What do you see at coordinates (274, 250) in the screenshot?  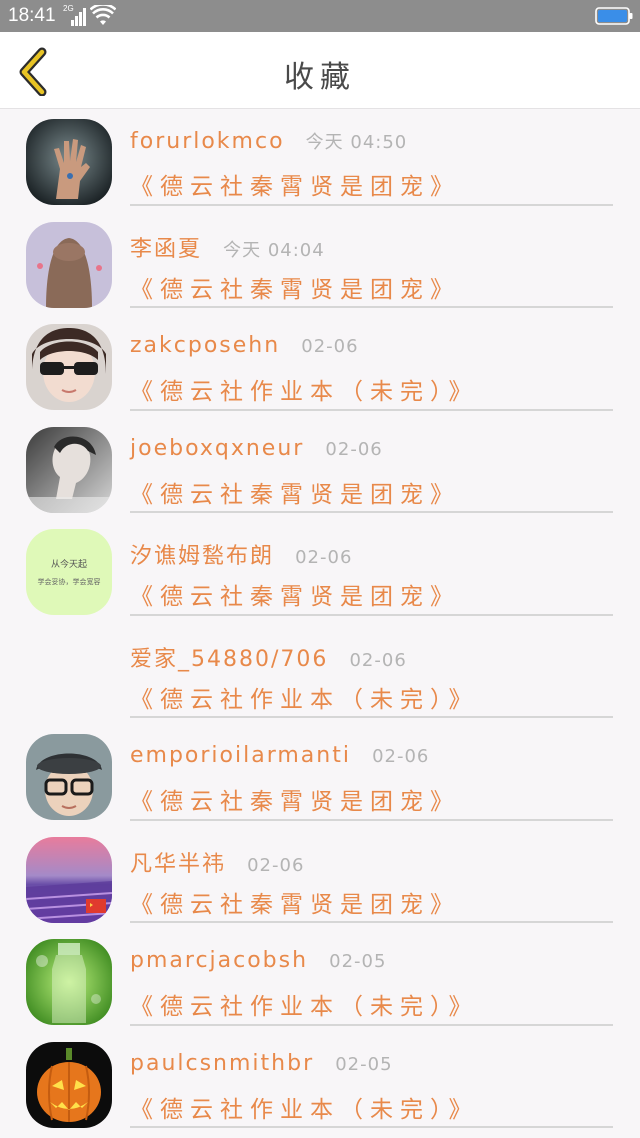 I see `item-time: 今天 04:04` at bounding box center [274, 250].